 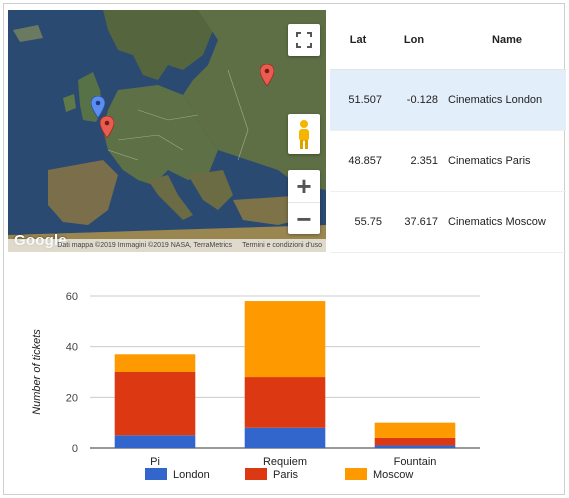 I want to click on x-tick-label: Pi, so click(x=155, y=462).